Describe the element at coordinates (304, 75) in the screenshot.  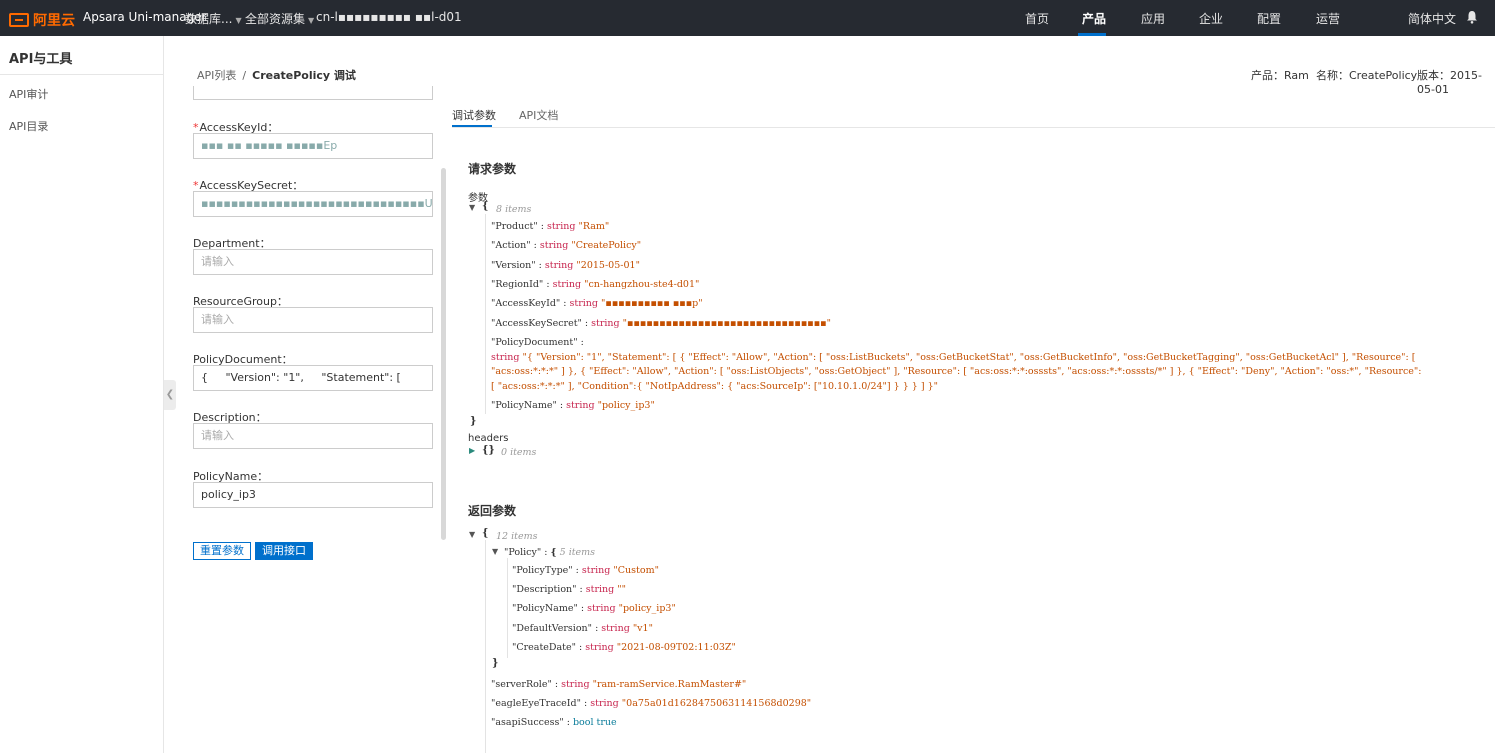
I see `breadcrumb-current: CreatePolicy 调试` at that location.